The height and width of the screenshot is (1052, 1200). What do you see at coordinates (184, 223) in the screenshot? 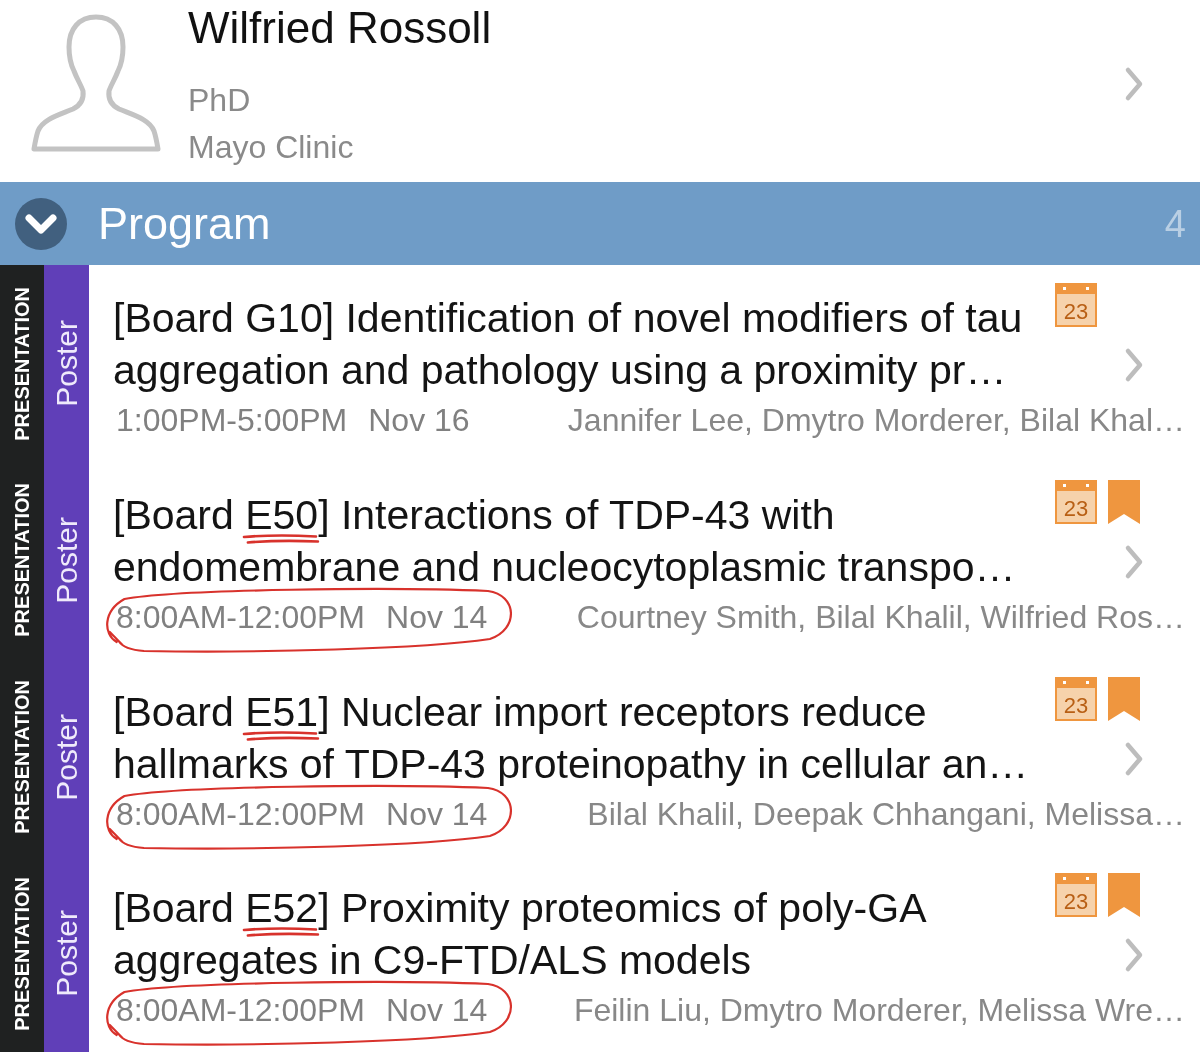
I see `section-title: Program` at bounding box center [184, 223].